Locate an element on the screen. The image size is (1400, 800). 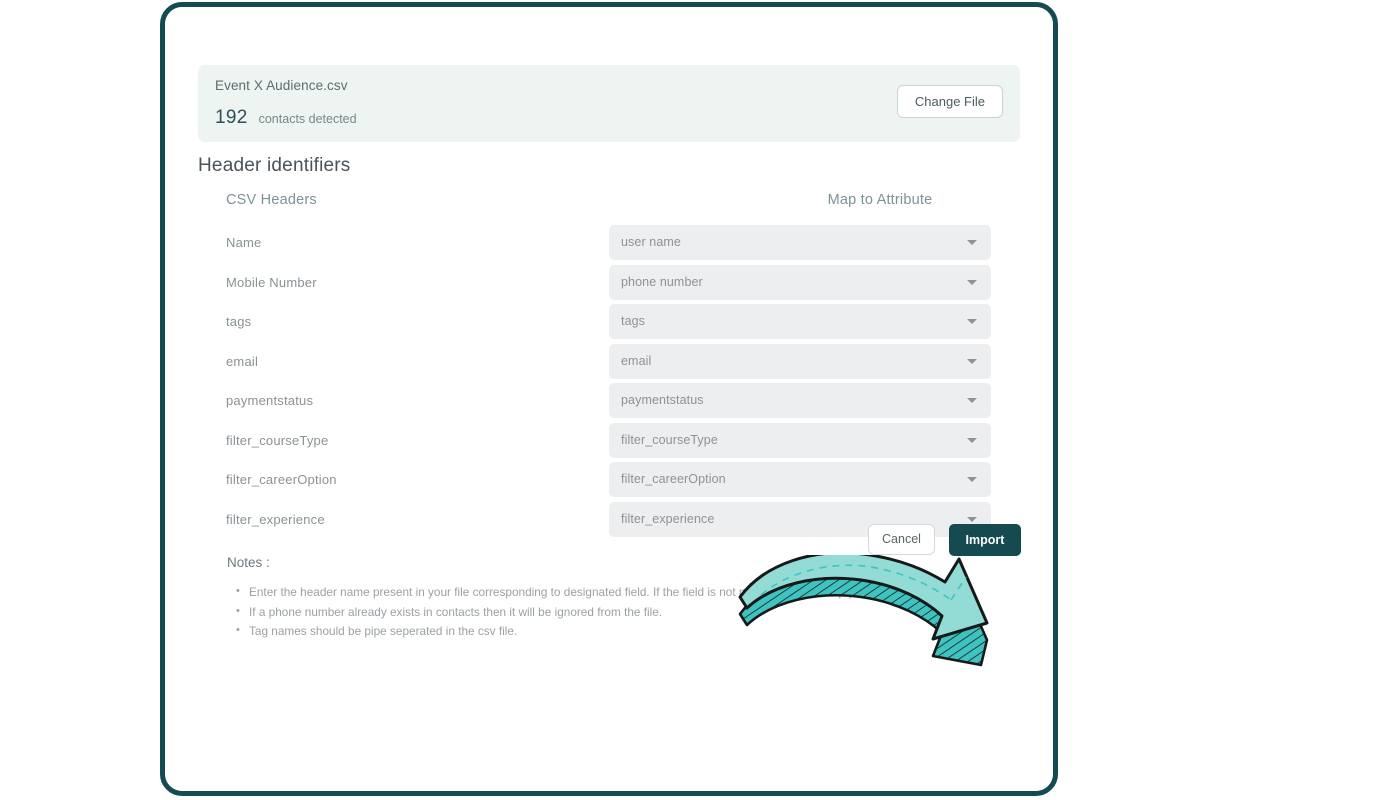
page-title: Header identifiers is located at coordinates (274, 165).